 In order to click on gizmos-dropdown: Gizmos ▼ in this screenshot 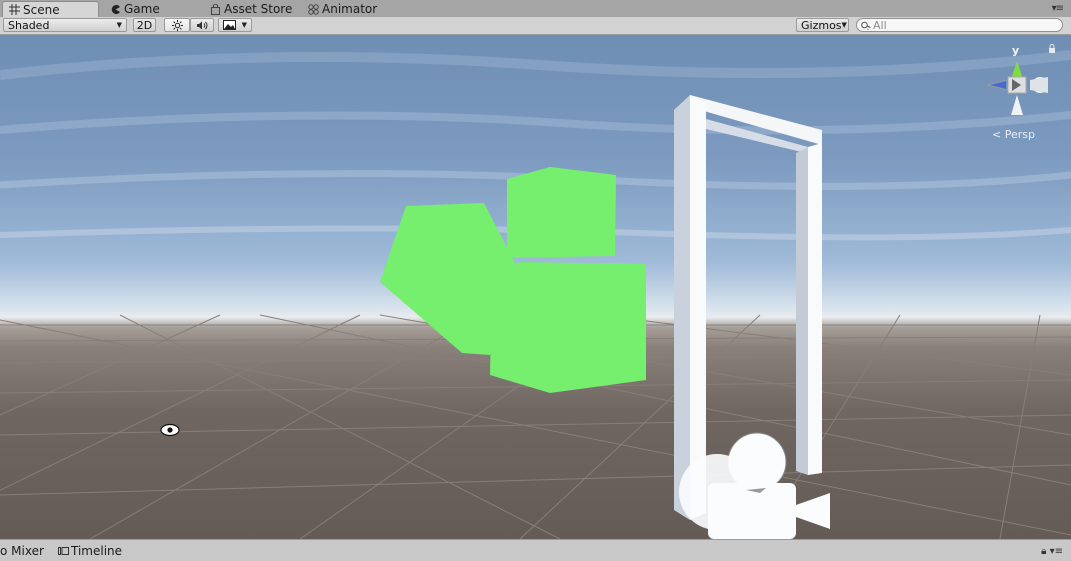, I will do `click(822, 25)`.